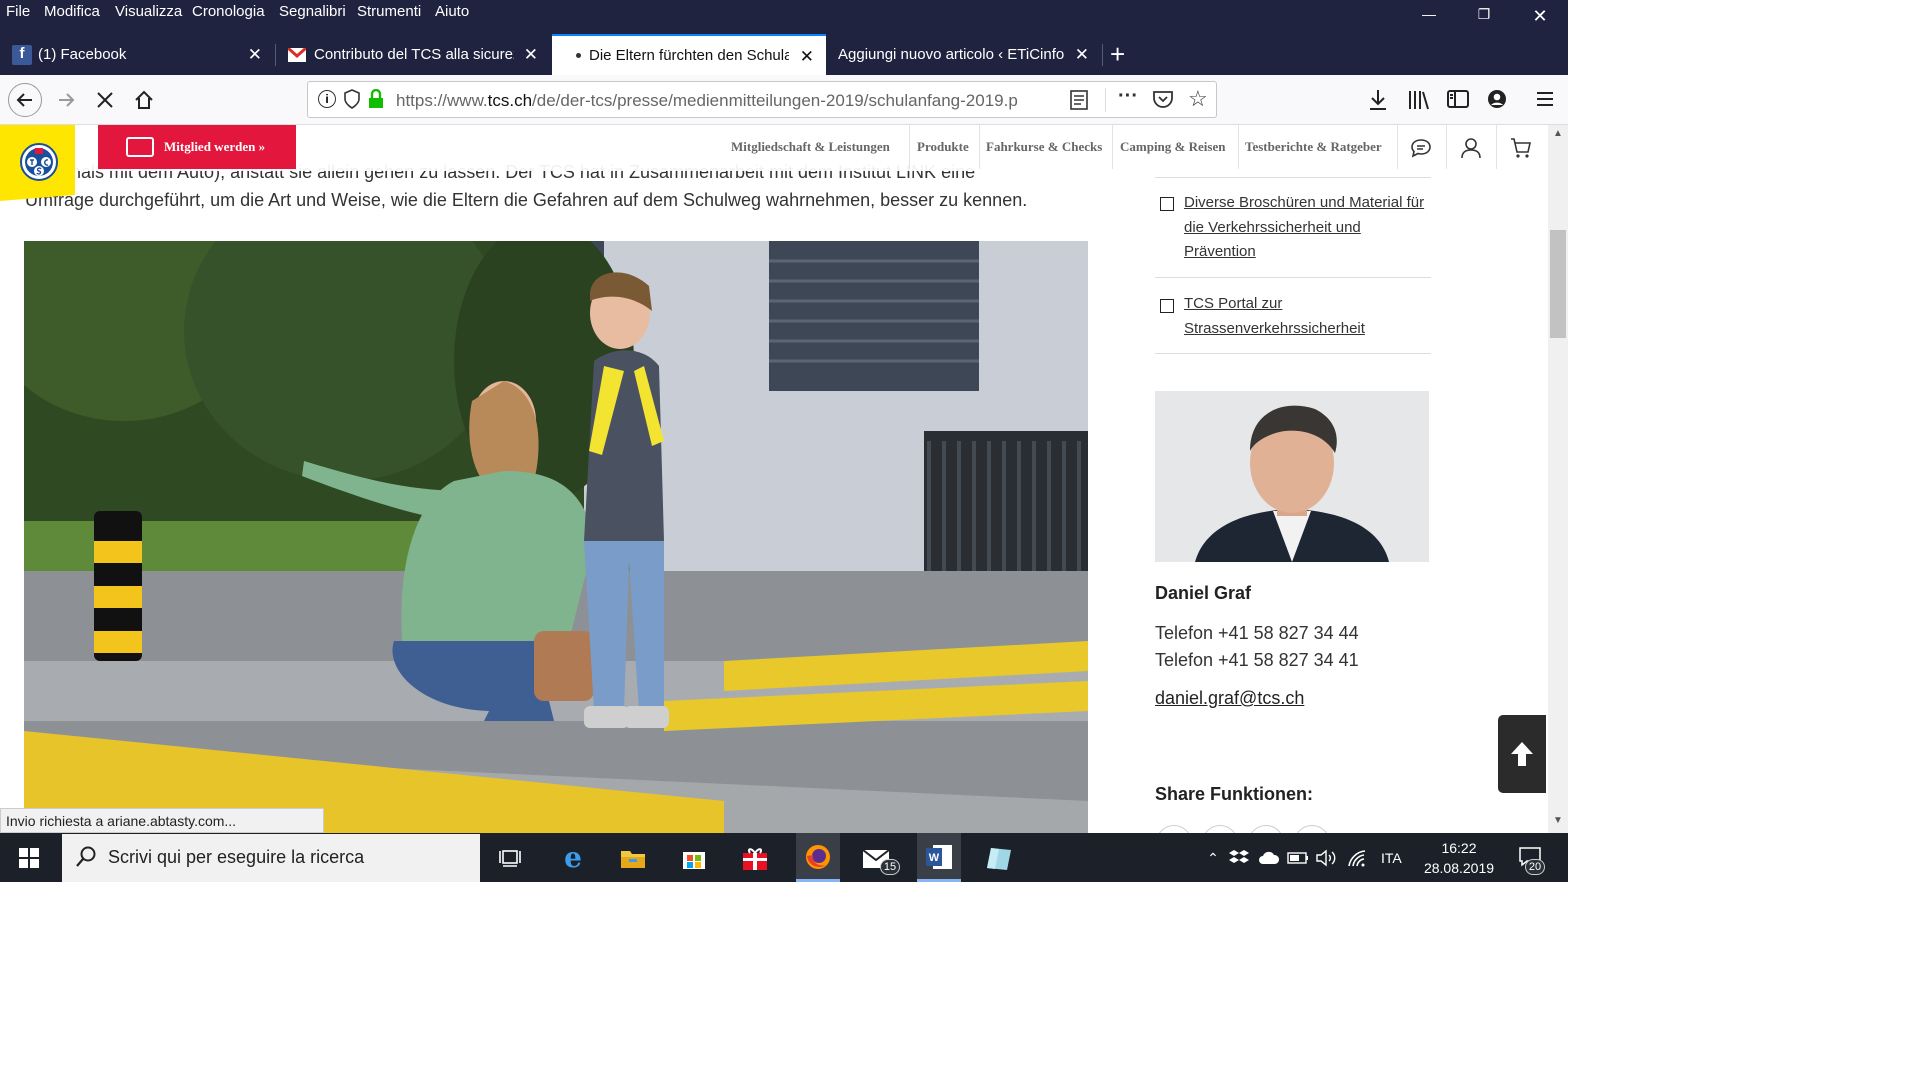 Image resolution: width=1920 pixels, height=1080 pixels. Describe the element at coordinates (1459, 858) in the screenshot. I see `taskbar-clock: 16:22 28.08.2019` at that location.